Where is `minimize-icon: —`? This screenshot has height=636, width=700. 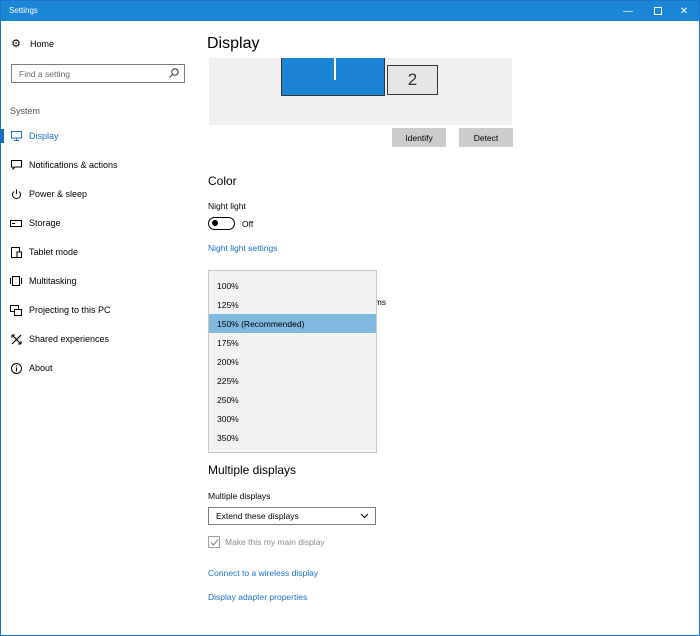
minimize-icon: — is located at coordinates (628, 11).